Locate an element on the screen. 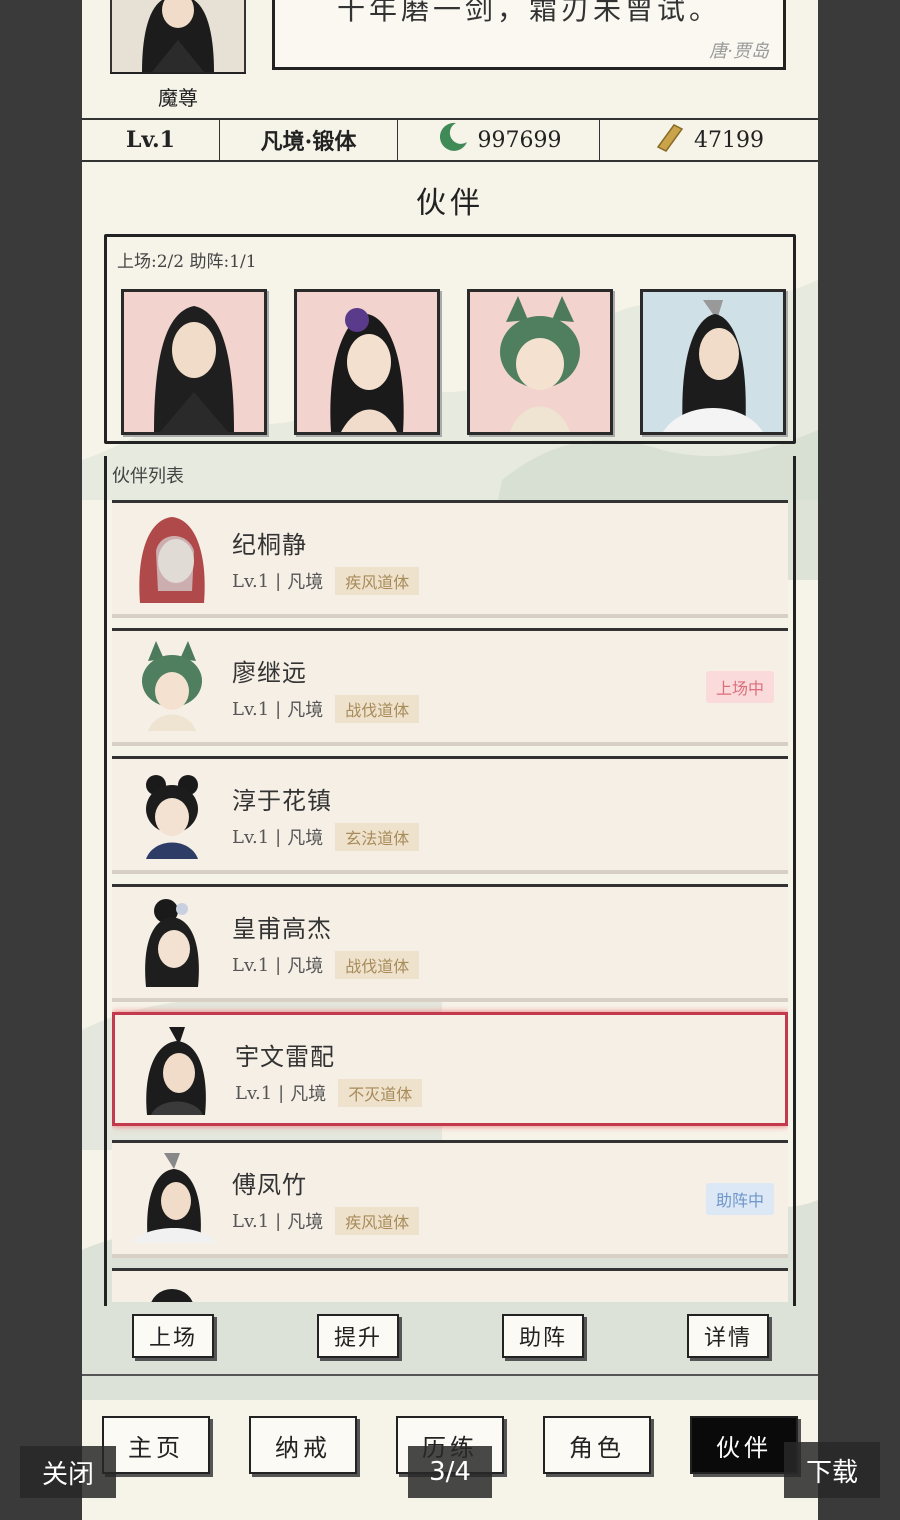  team-count: 上场:2/2 助阵:1/1 is located at coordinates (187, 262).